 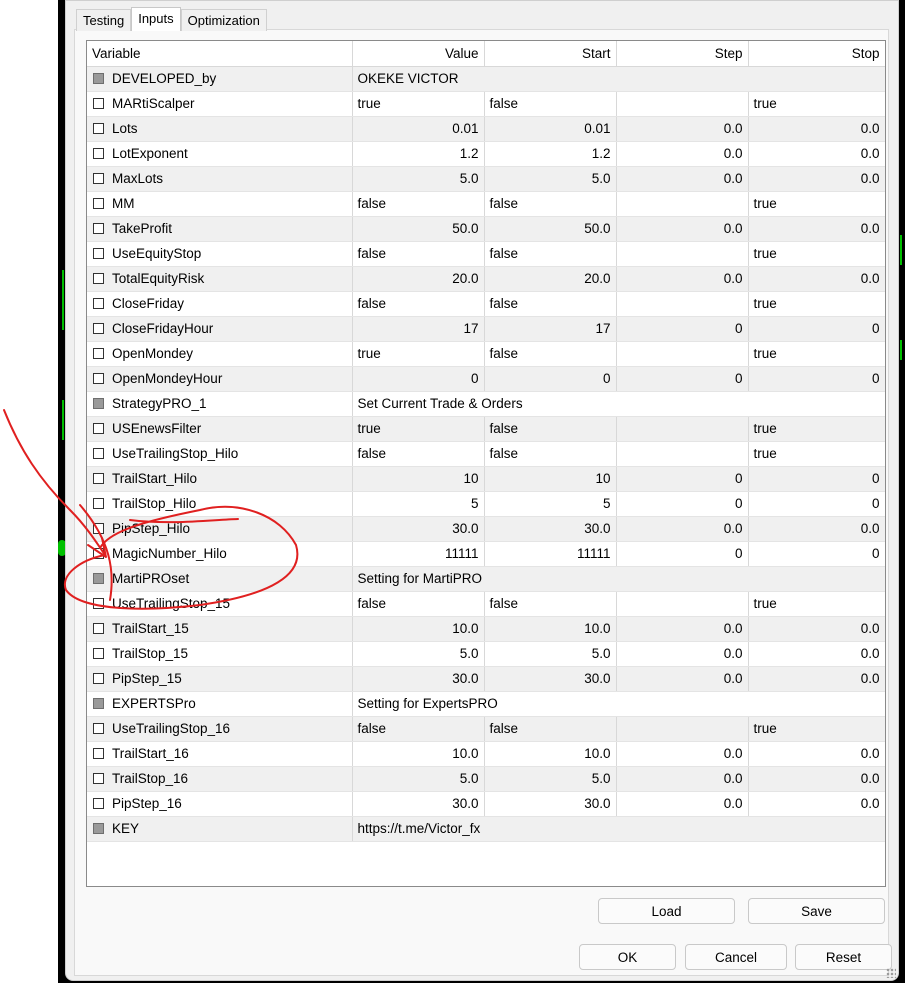 I want to click on value-cell: 10.0, so click(x=418, y=629).